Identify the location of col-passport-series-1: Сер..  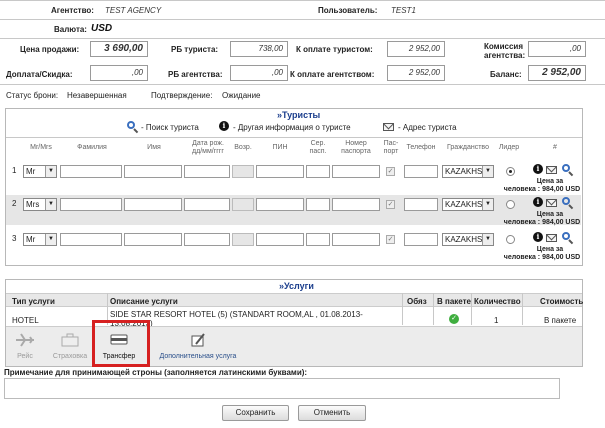
(318, 143).